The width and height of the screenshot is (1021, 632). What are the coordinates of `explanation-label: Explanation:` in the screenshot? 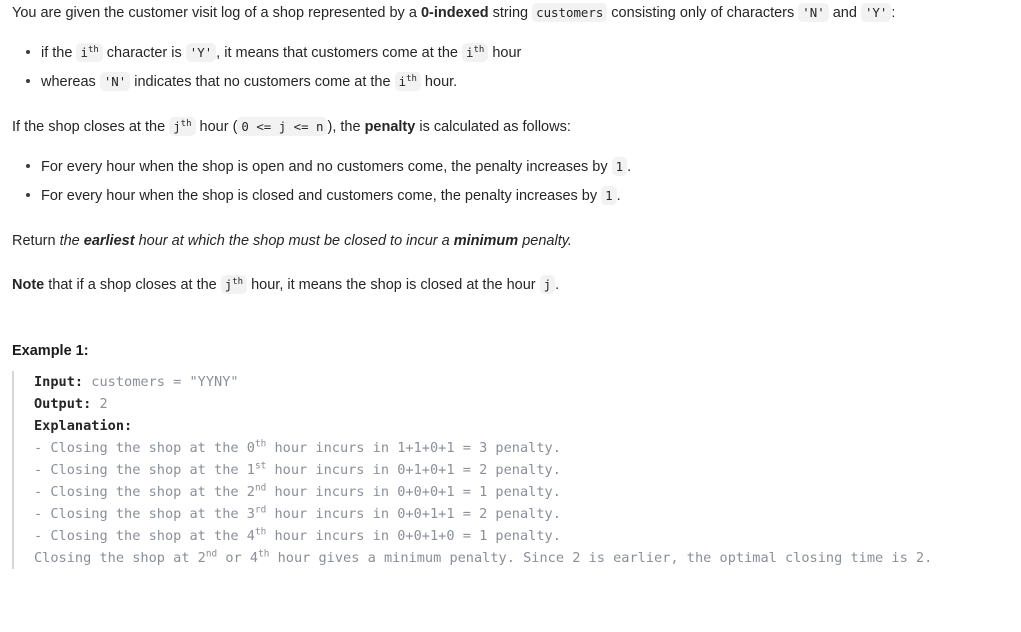 It's located at (83, 426).